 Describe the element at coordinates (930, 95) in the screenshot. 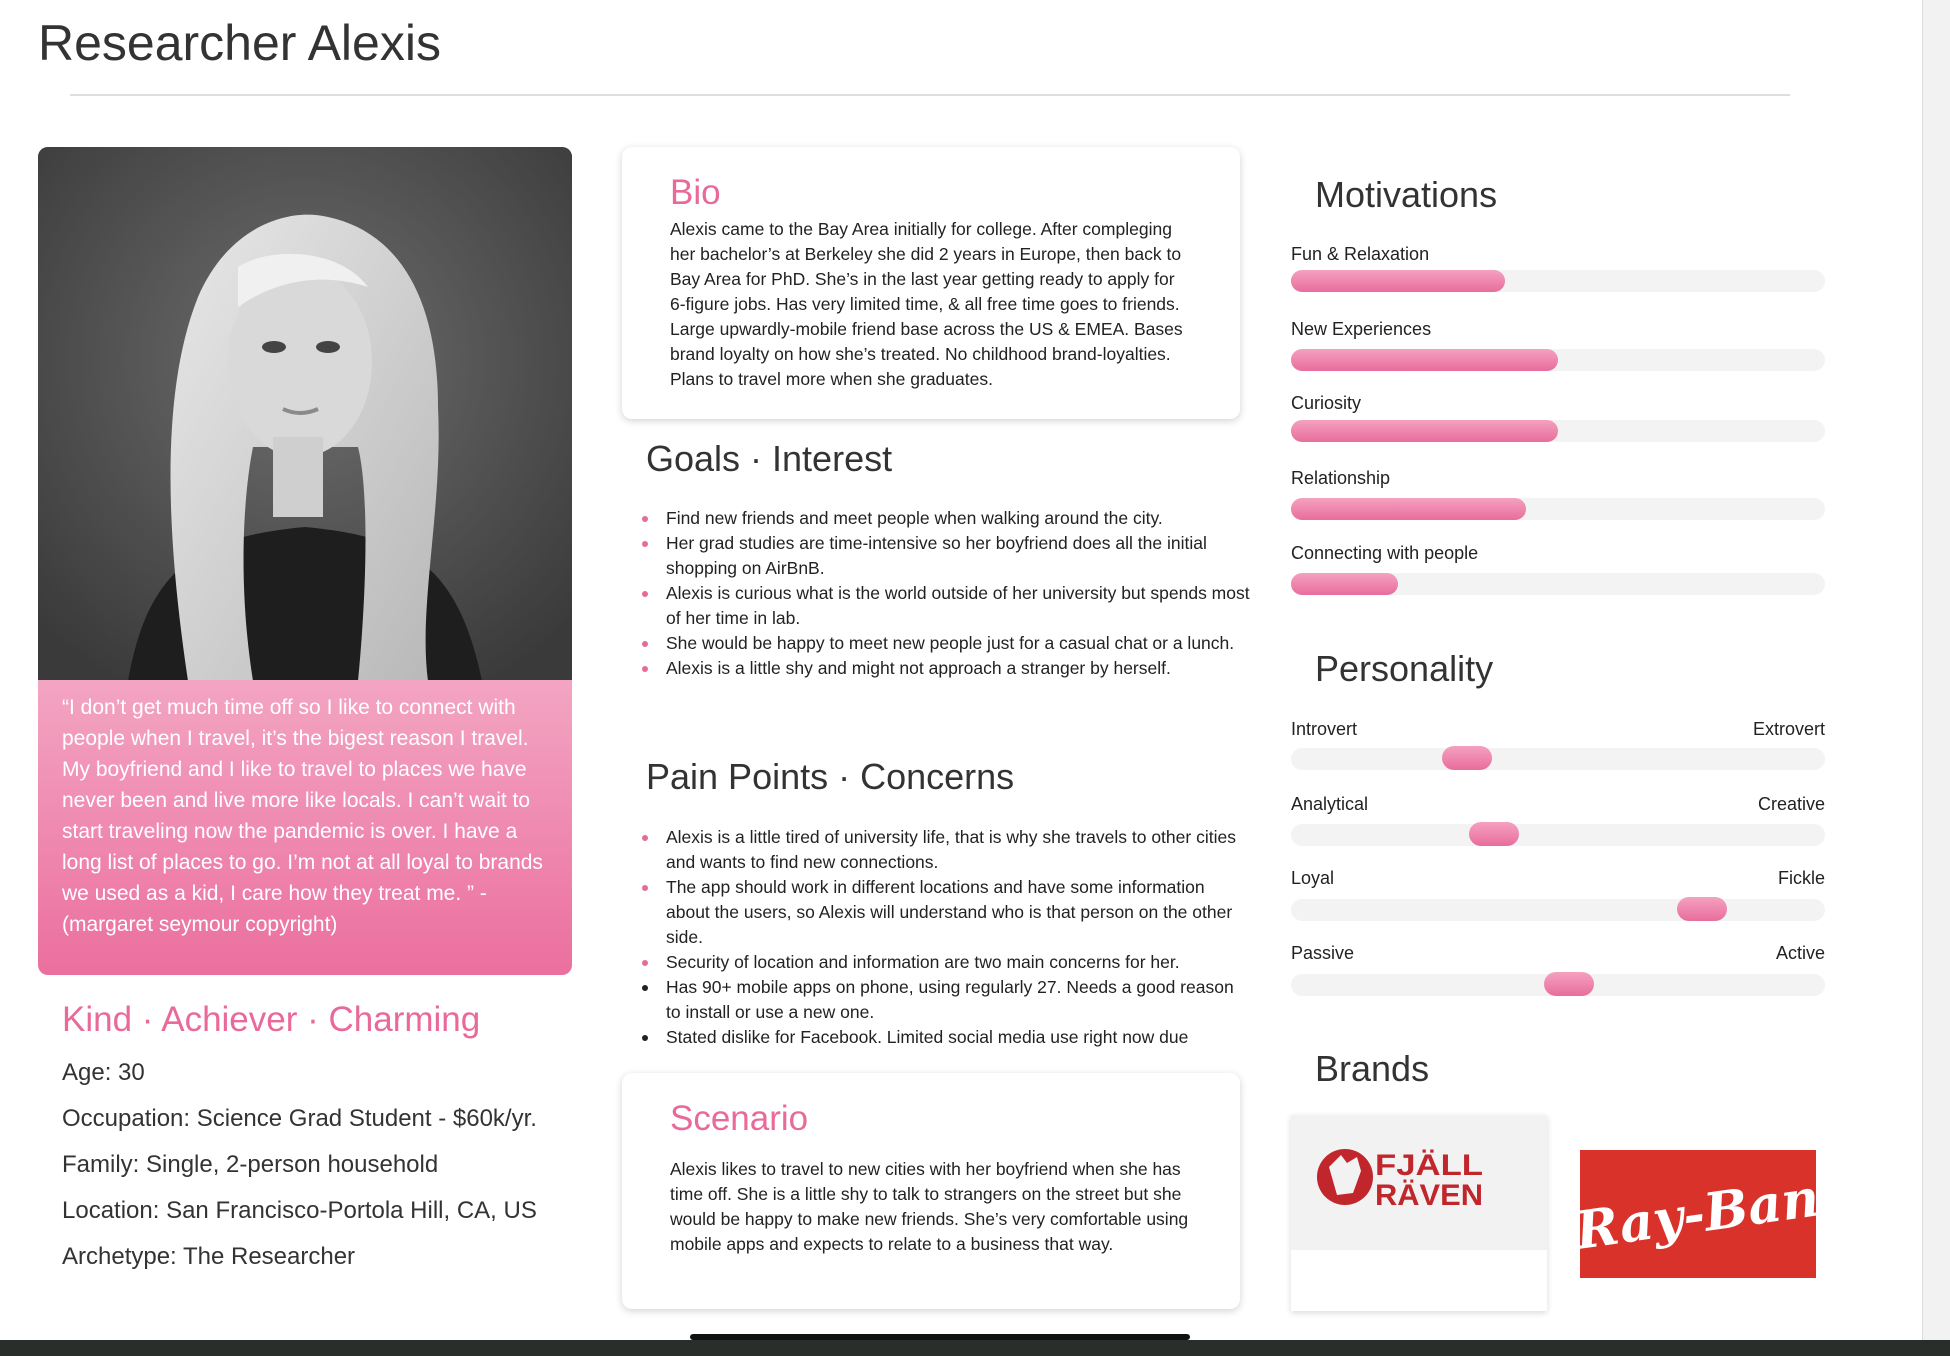

I see `title-divider` at that location.